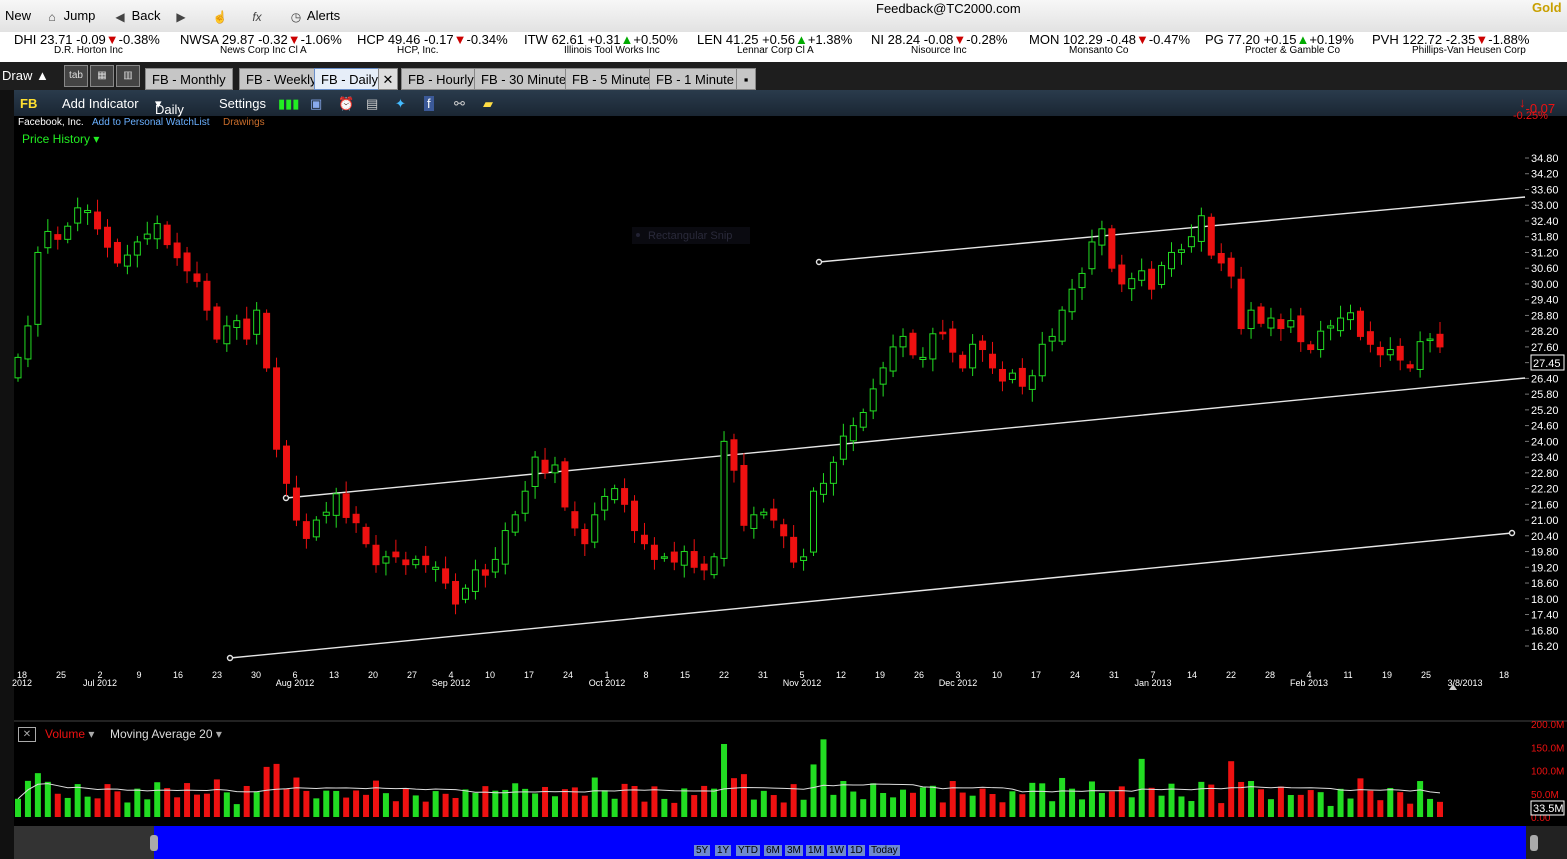 Image resolution: width=1567 pixels, height=859 pixels. I want to click on ticker-ni: NI 28.24 -0.08▼-0.28% Nisource Inc, so click(939, 44).